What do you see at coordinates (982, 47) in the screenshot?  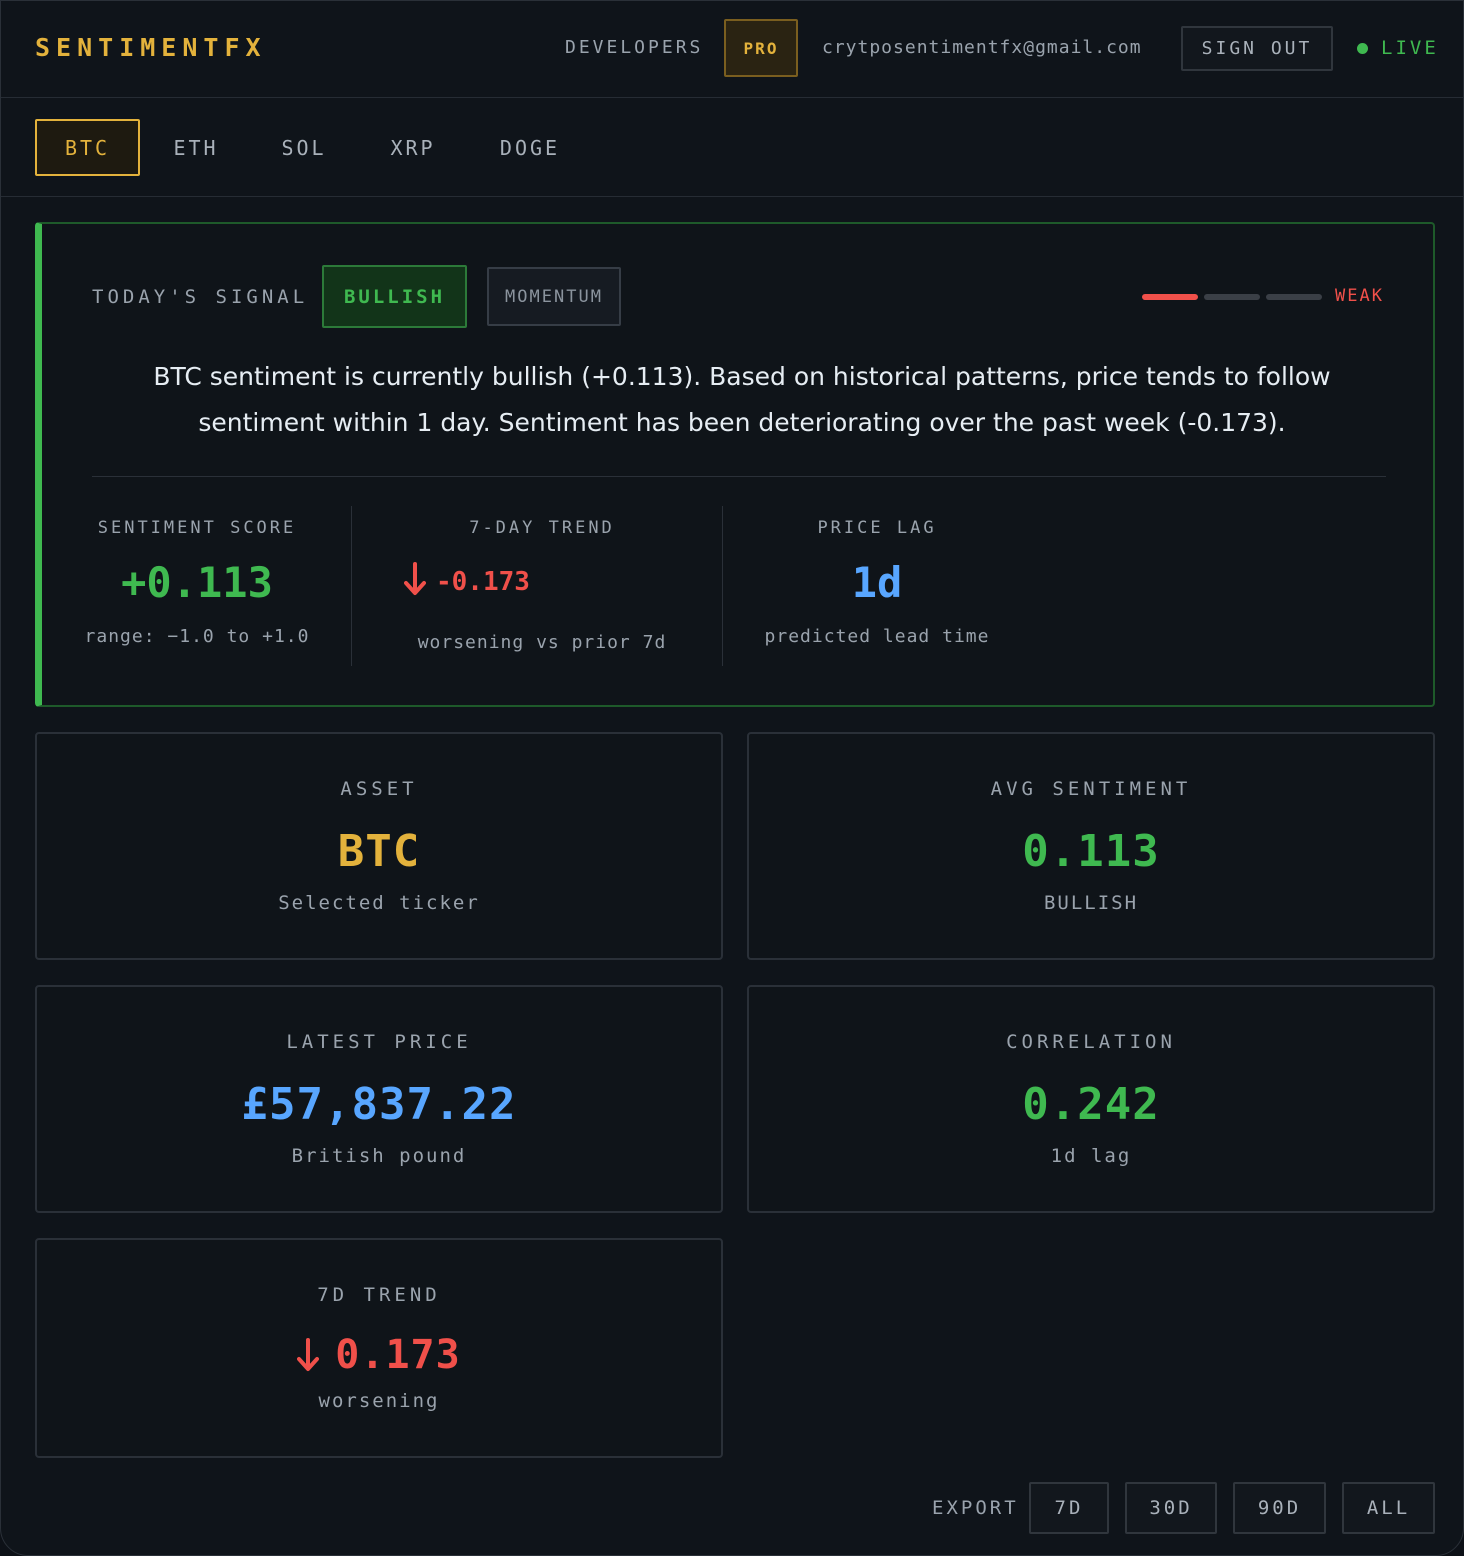 I see `user-email: crytposentimentfx@gmail.com` at bounding box center [982, 47].